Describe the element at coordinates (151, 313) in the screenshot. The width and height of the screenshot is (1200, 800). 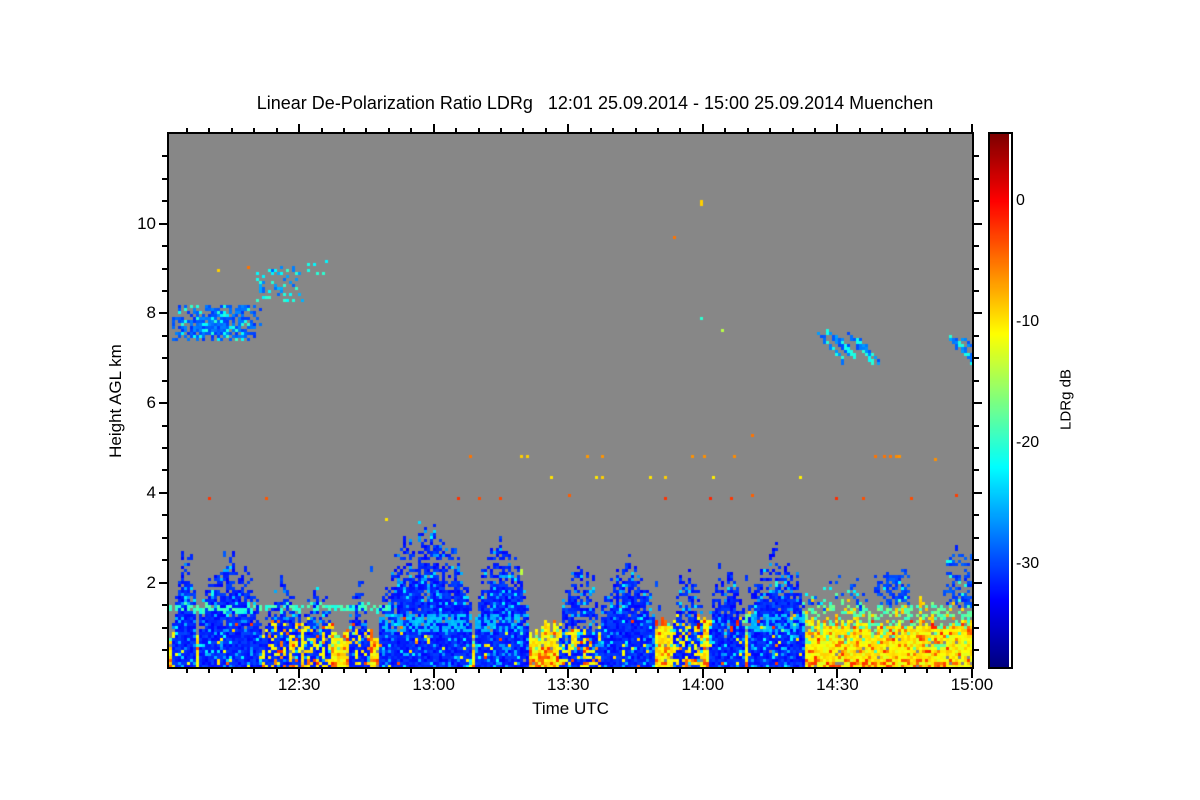
I see `y-tick-label: 8` at that location.